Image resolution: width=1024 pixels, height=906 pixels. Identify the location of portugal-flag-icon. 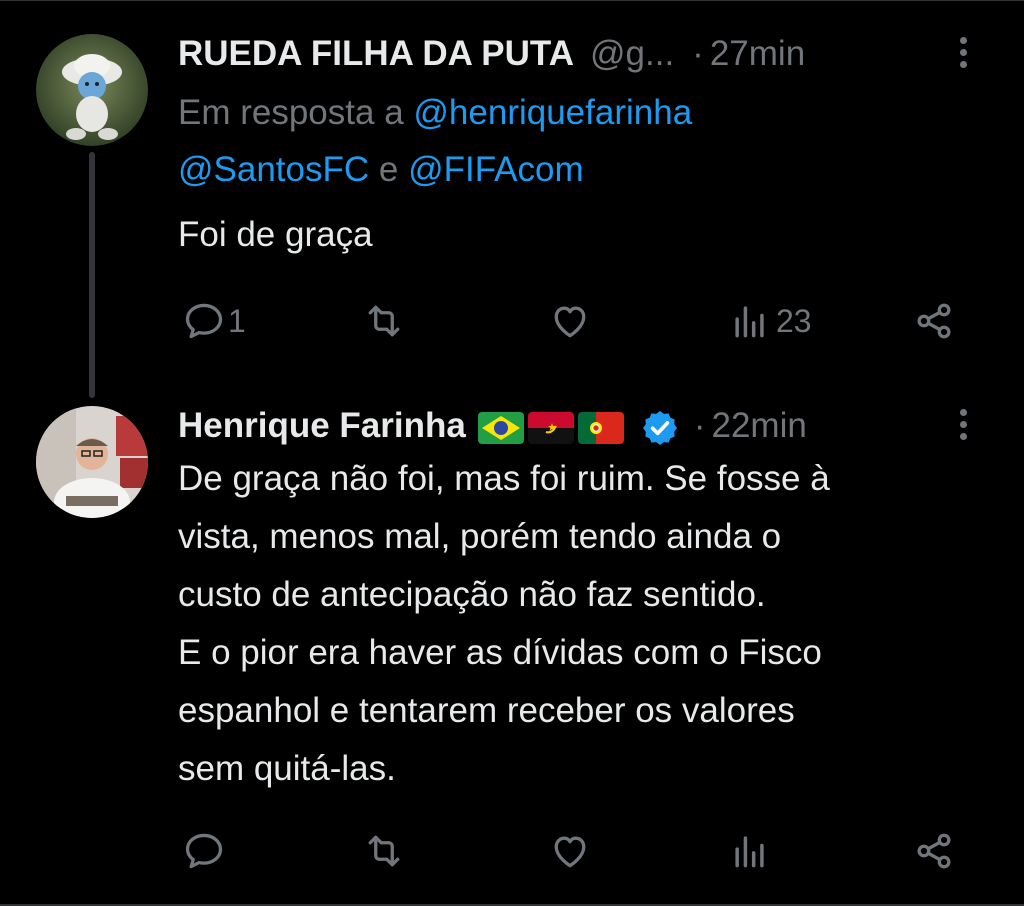
(600, 428).